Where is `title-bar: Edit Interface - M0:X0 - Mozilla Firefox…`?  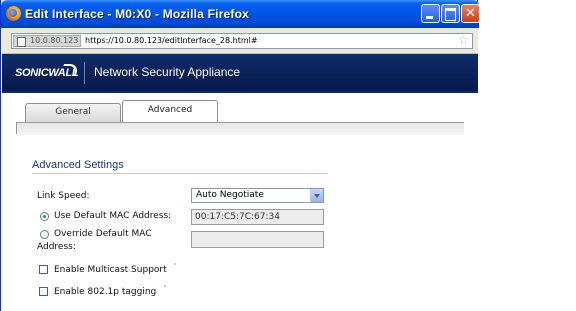
title-bar: Edit Interface - M0:X0 - Mozilla Firefox… is located at coordinates (240, 14).